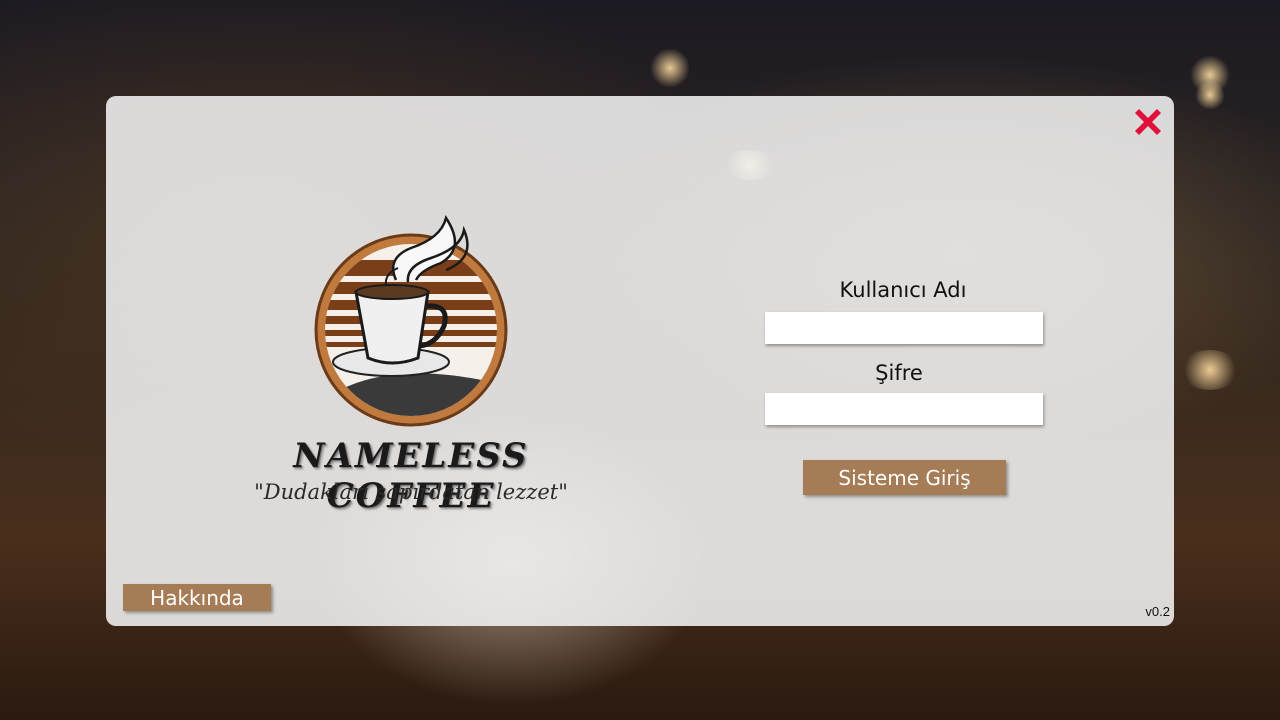 Image resolution: width=1280 pixels, height=720 pixels. I want to click on coffee-cup-icon, so click(411, 320).